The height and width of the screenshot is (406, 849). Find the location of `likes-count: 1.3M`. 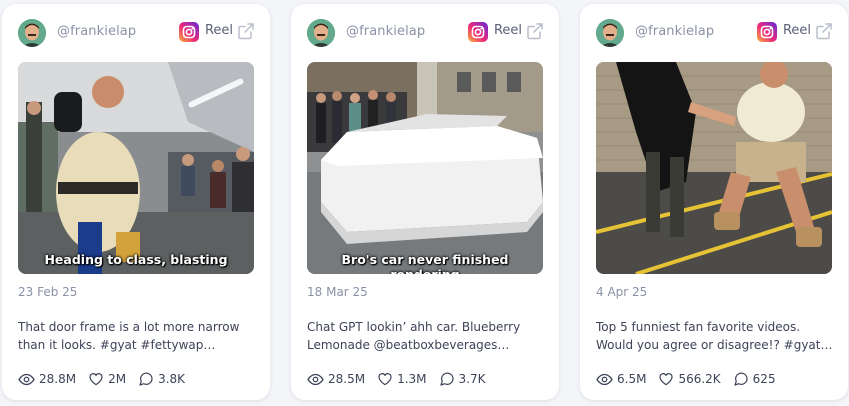

likes-count: 1.3M is located at coordinates (412, 379).